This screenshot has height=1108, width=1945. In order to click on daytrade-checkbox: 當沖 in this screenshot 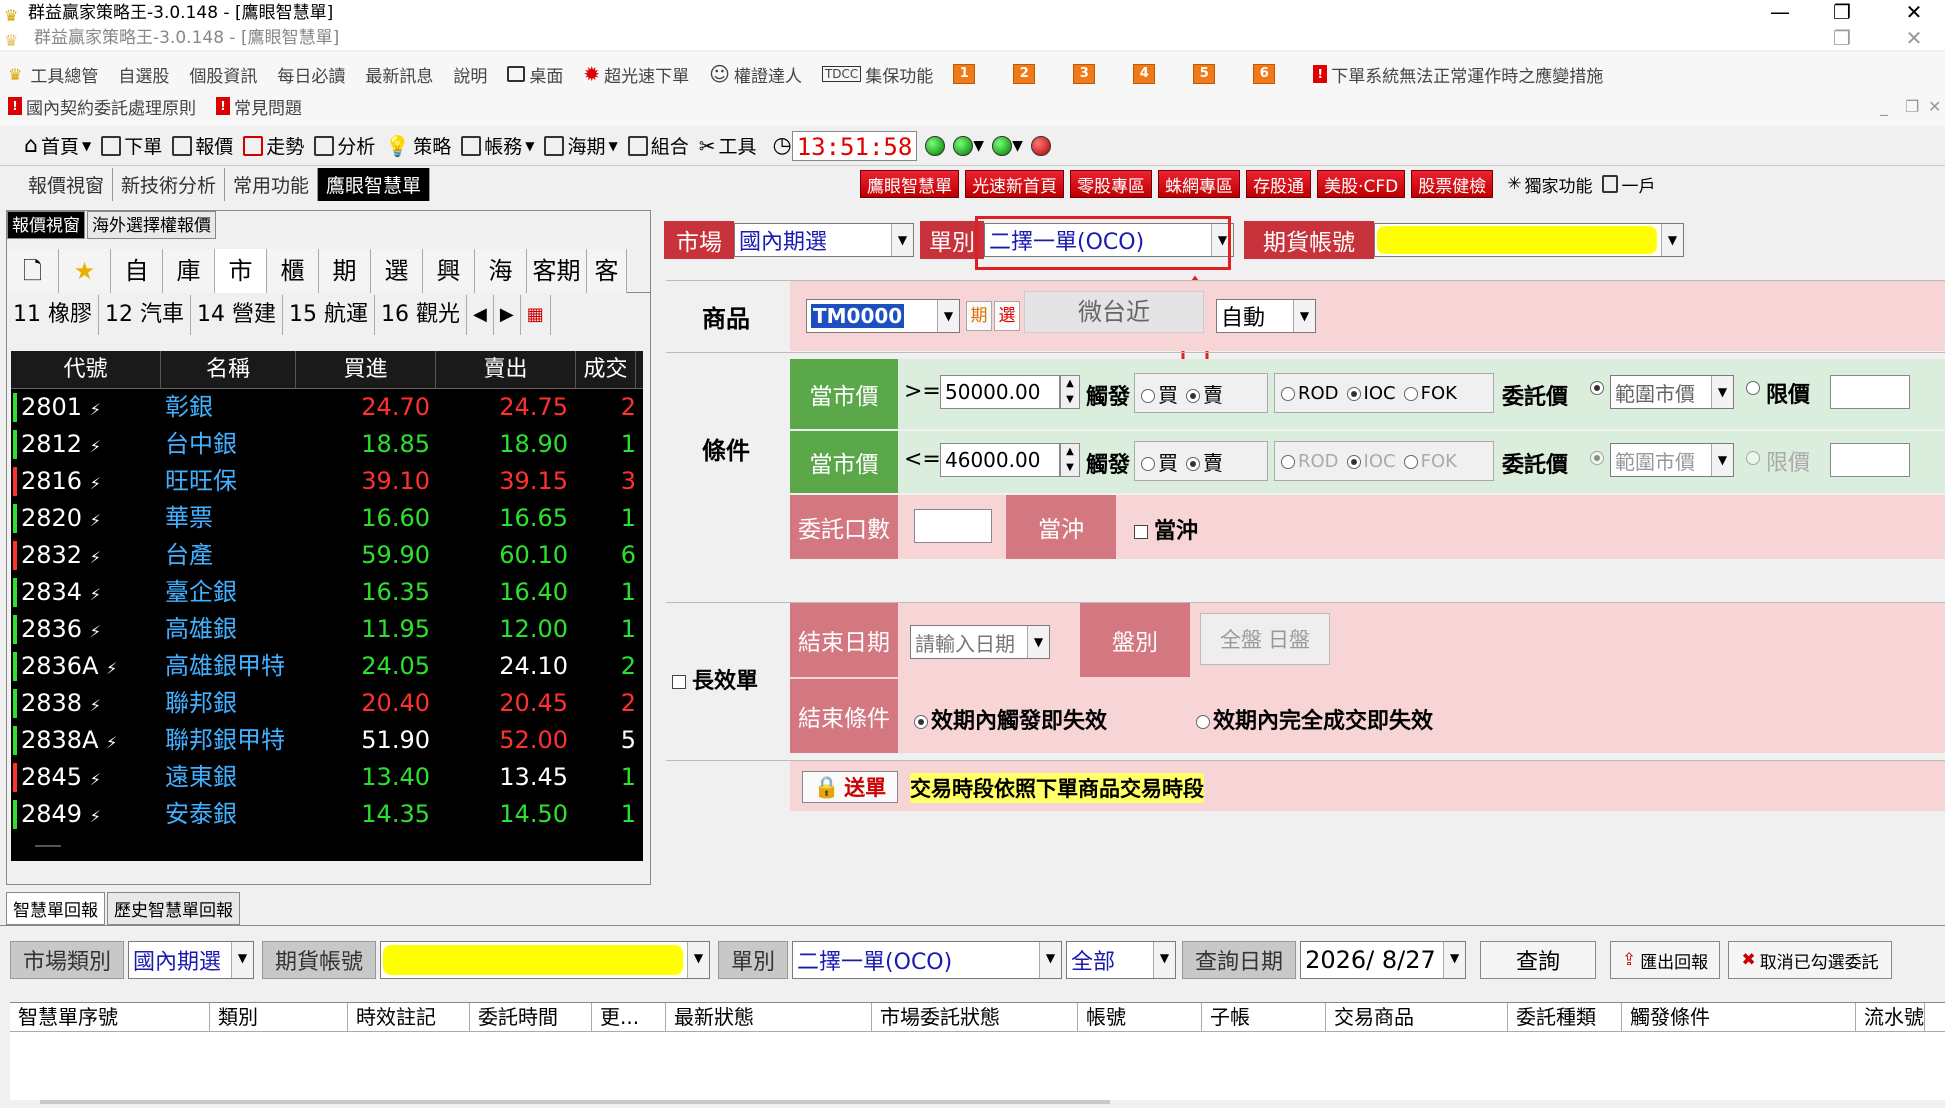, I will do `click(1166, 529)`.